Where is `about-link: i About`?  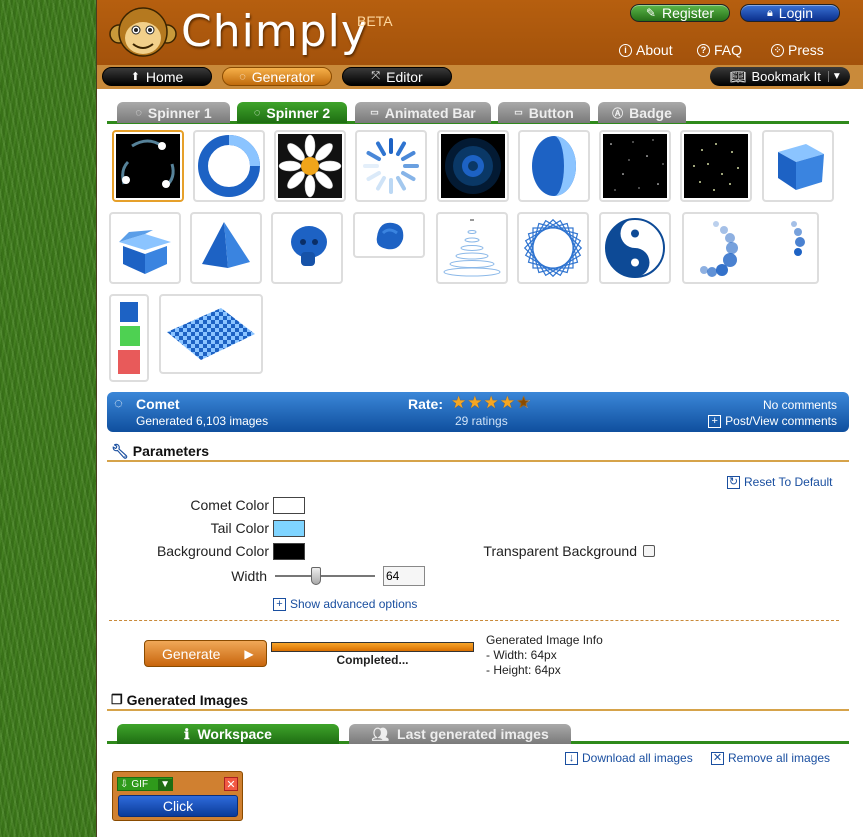 about-link: i About is located at coordinates (646, 50).